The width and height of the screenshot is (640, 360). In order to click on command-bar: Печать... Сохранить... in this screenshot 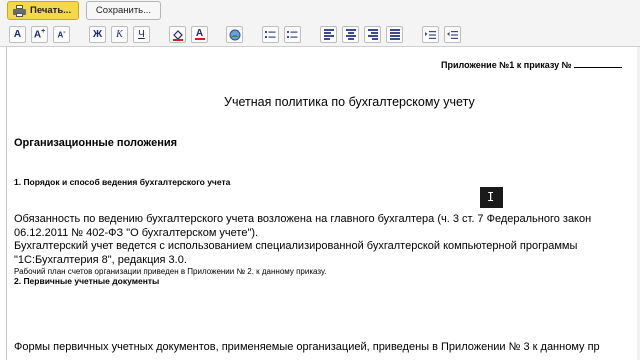, I will do `click(320, 12)`.